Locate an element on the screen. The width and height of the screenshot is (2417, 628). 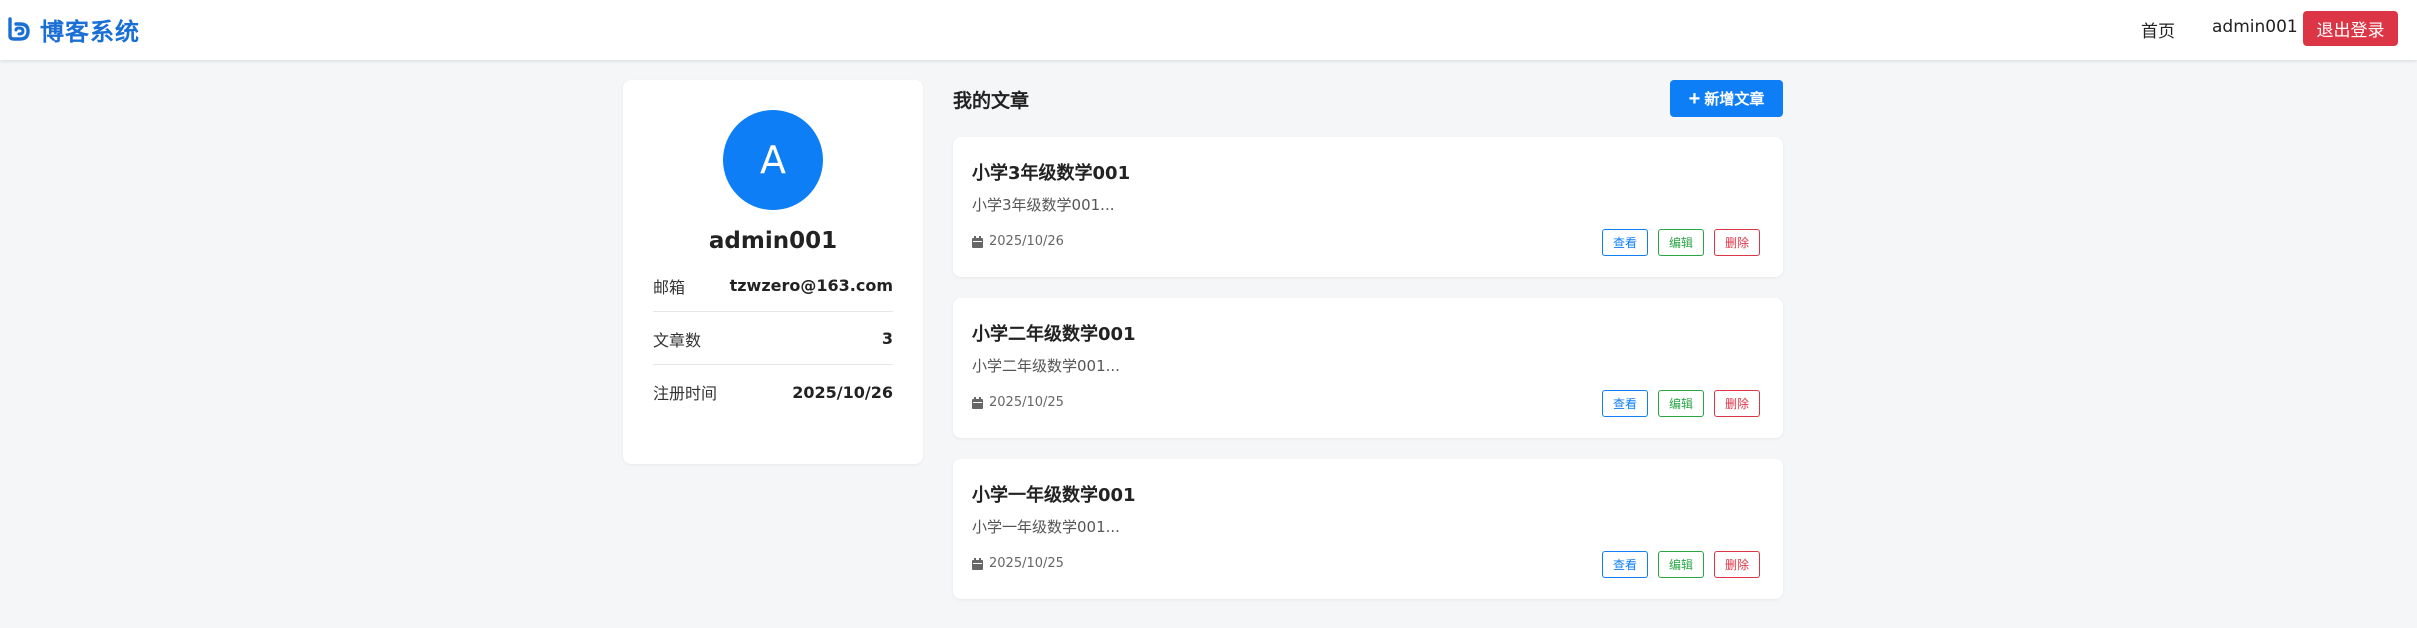
article-title: 小学一年级数学001 is located at coordinates (1054, 494).